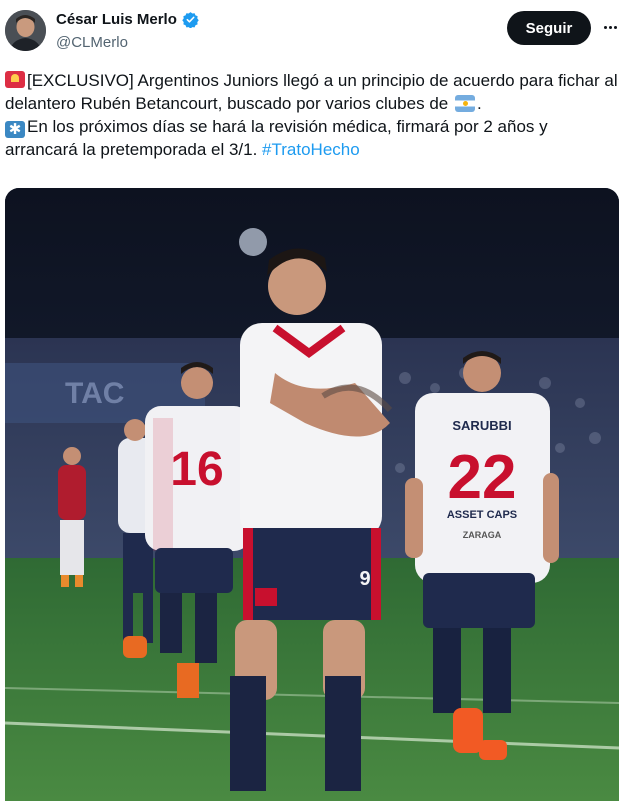  Describe the element at coordinates (94, 393) in the screenshot. I see `stadium-sign: TAC` at that location.